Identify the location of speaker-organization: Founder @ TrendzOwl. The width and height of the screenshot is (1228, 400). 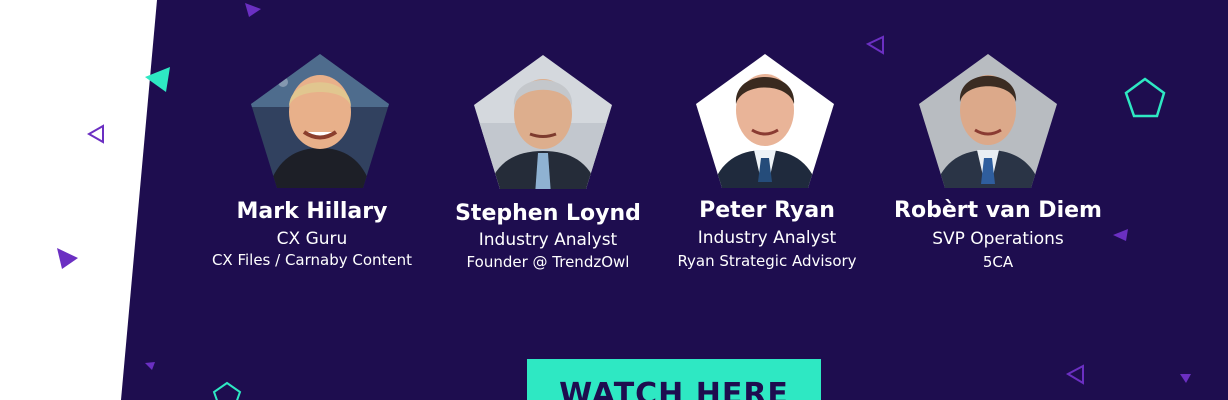
(548, 262).